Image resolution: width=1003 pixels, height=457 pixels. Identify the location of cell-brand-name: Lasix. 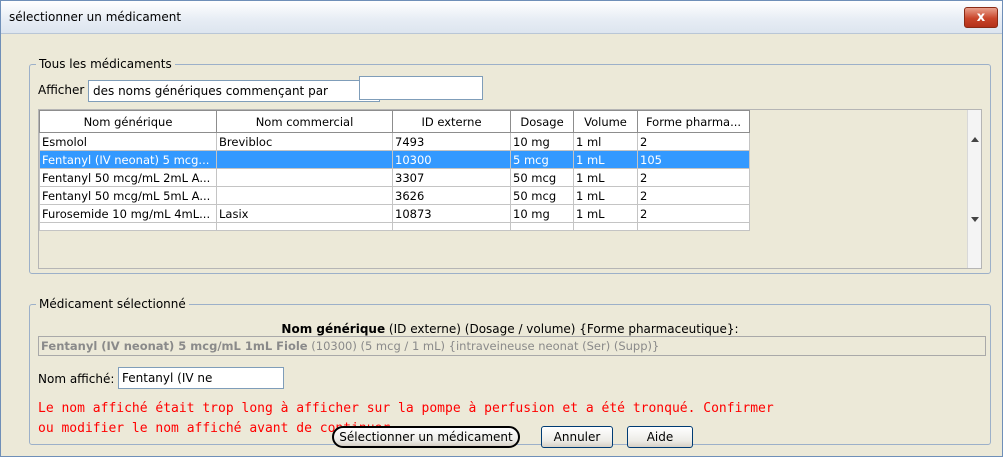
(304, 213).